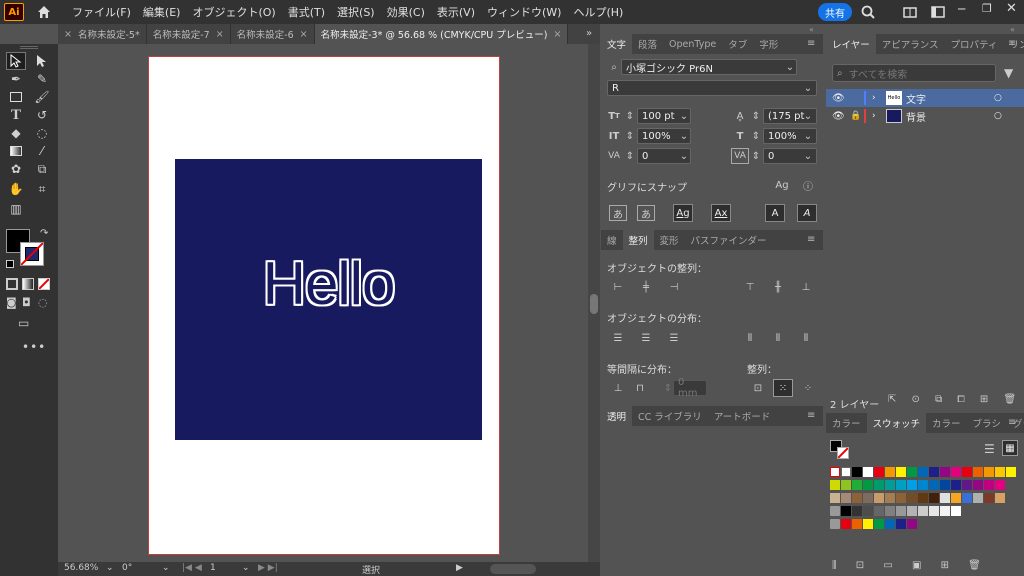 The height and width of the screenshot is (576, 1024). Describe the element at coordinates (42, 115) in the screenshot. I see `rotate-tool-icon: ↺` at that location.